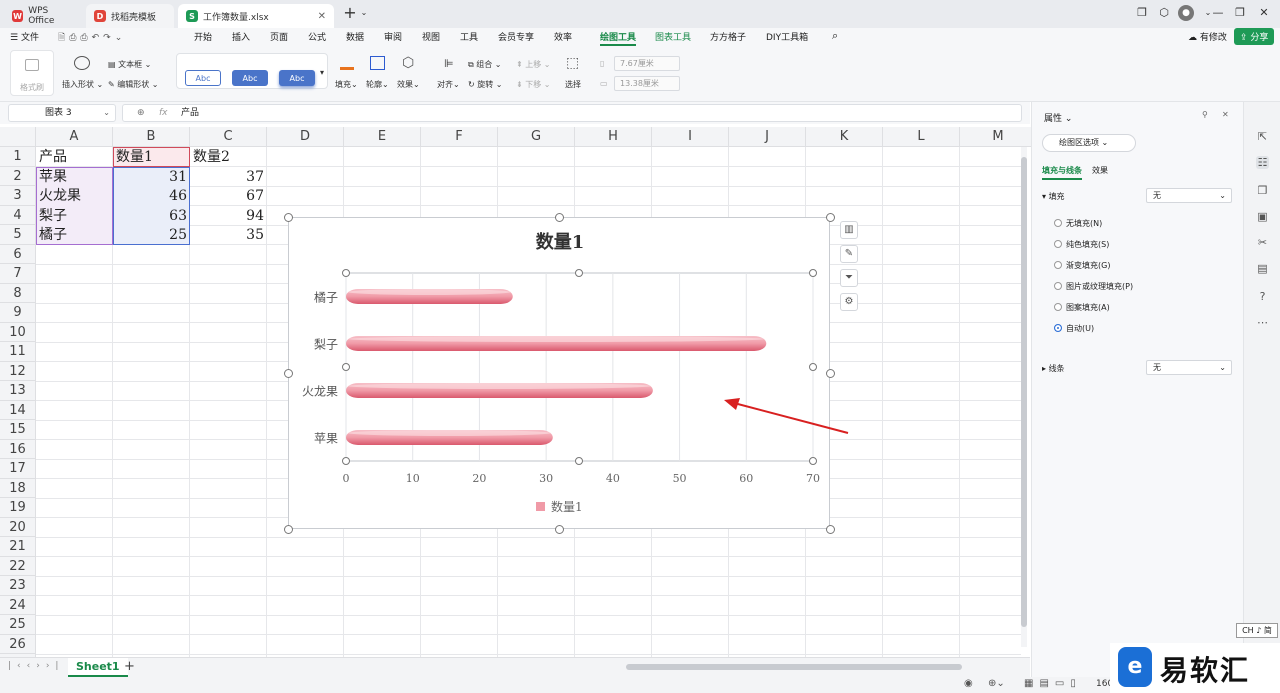 This screenshot has width=1280, height=693. Describe the element at coordinates (1262, 242) in the screenshot. I see `tools-icon: ✂` at that location.